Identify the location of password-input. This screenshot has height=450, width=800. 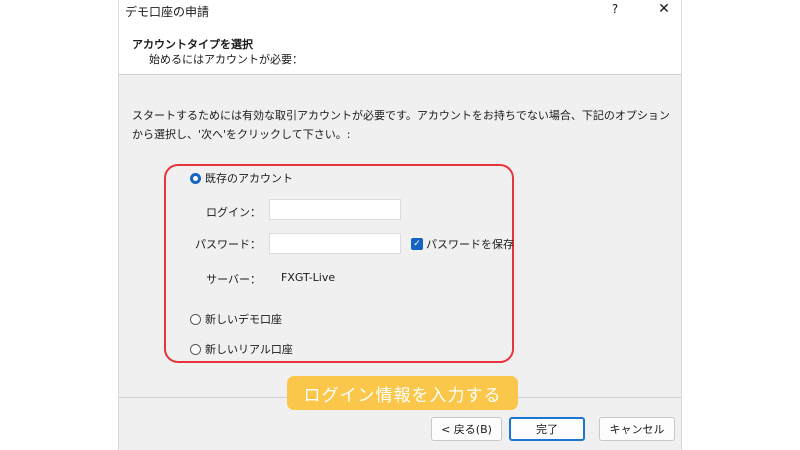
(335, 243).